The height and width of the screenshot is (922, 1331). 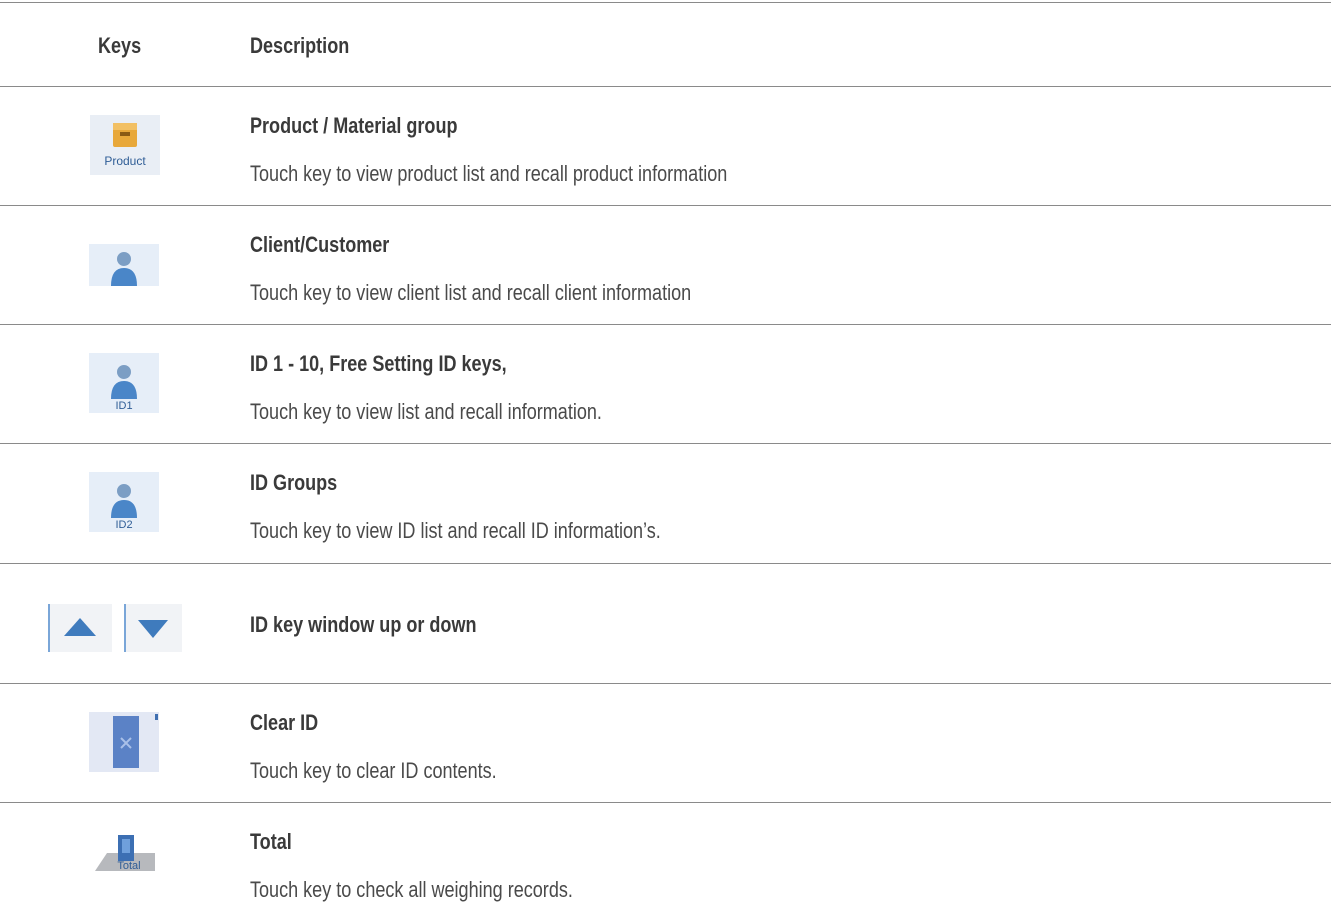 I want to click on row-description: Touch key to clear ID contents., so click(x=373, y=770).